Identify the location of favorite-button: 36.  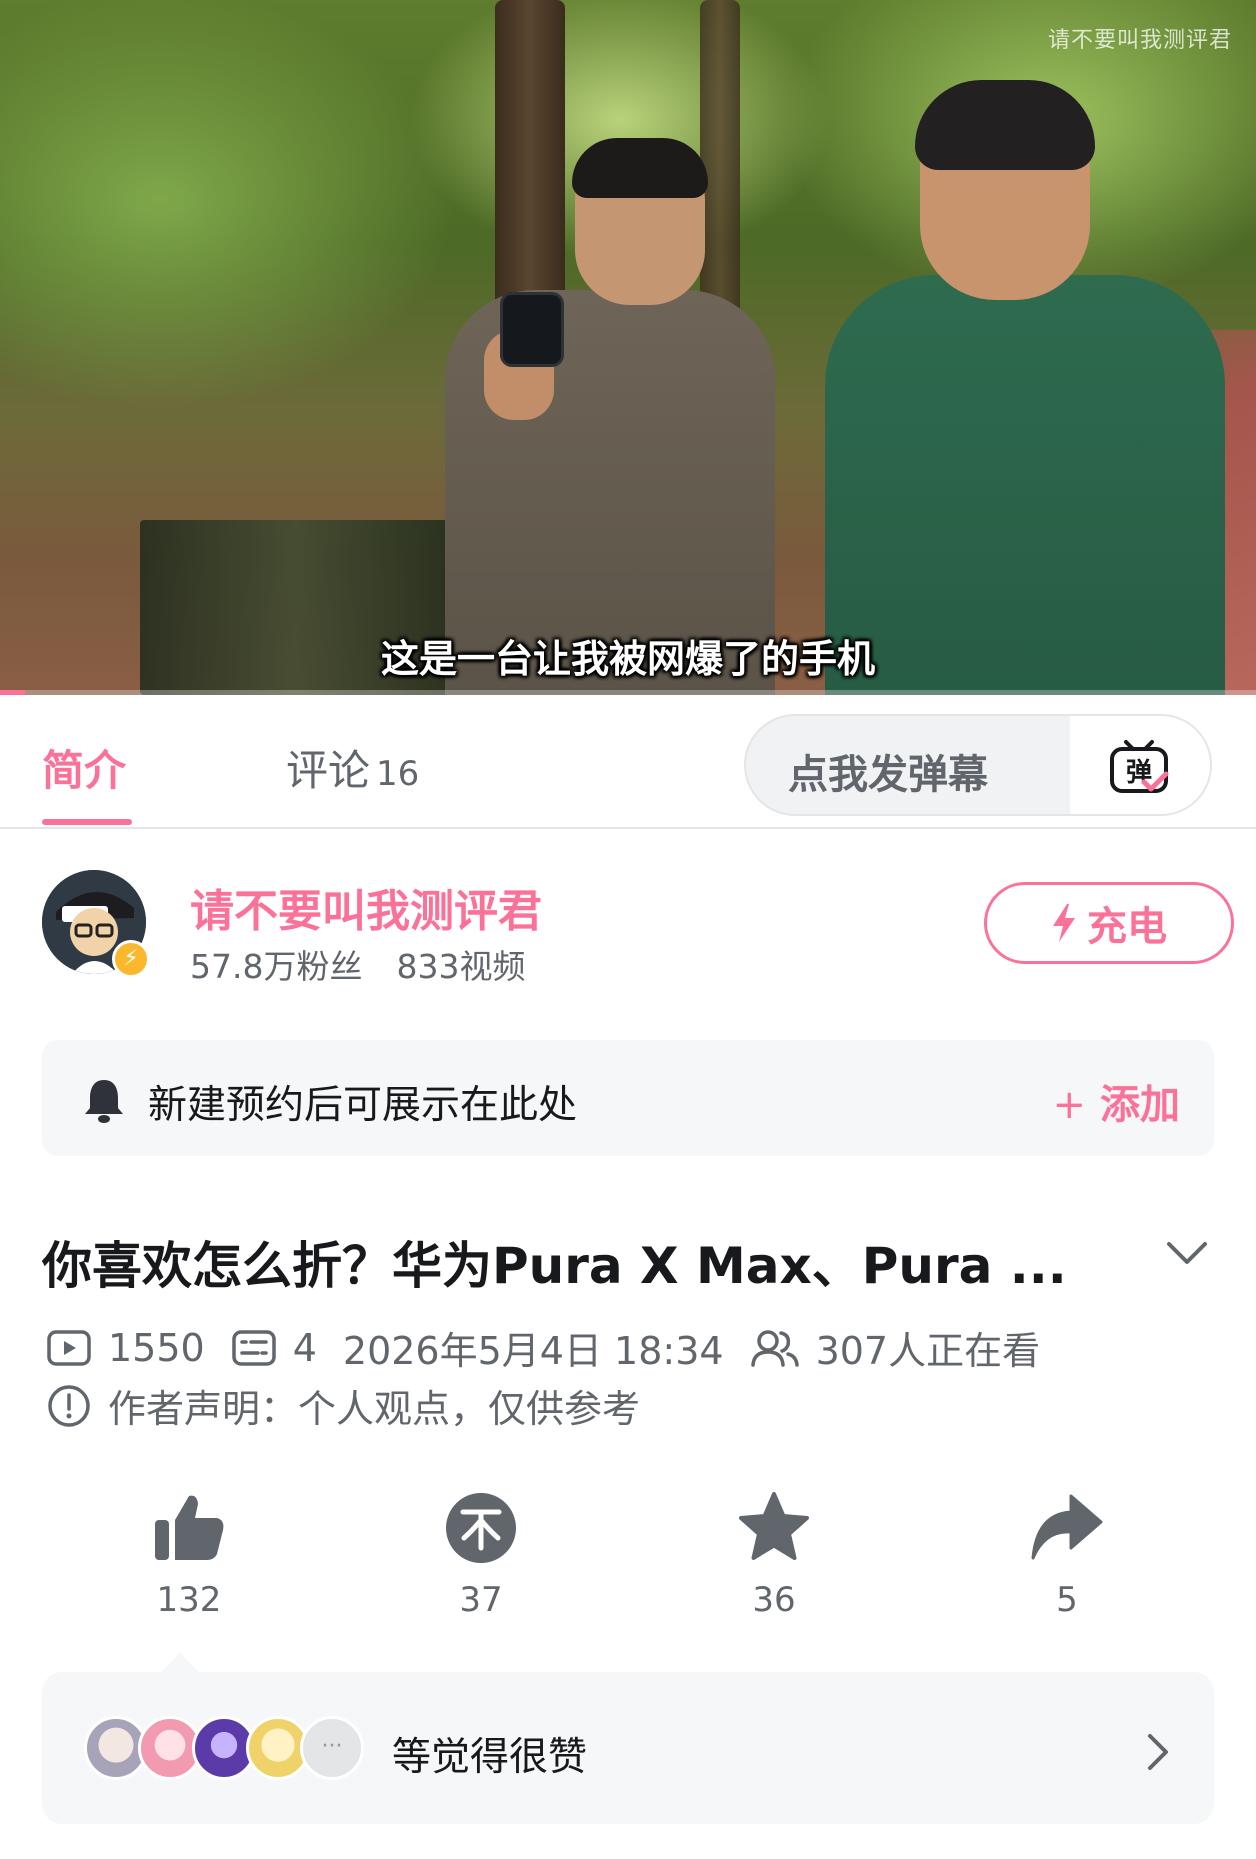
(774, 1555).